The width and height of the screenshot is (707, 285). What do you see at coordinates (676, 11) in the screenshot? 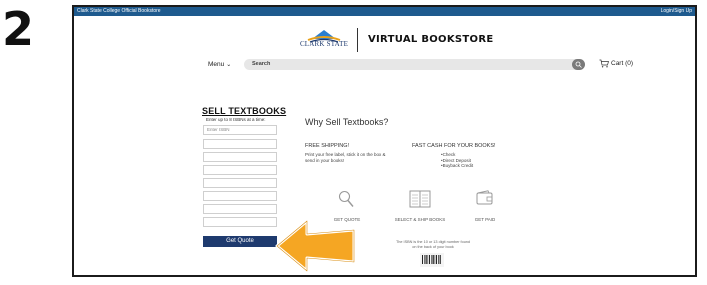
I see `login-signup-link: Login/Sign Up` at bounding box center [676, 11].